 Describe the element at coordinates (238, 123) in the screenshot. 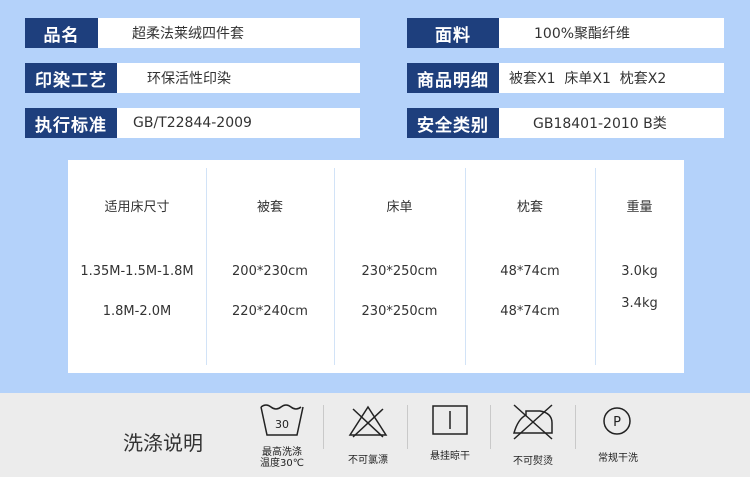

I see `spec-value-standard: GB/T22844-2009` at that location.